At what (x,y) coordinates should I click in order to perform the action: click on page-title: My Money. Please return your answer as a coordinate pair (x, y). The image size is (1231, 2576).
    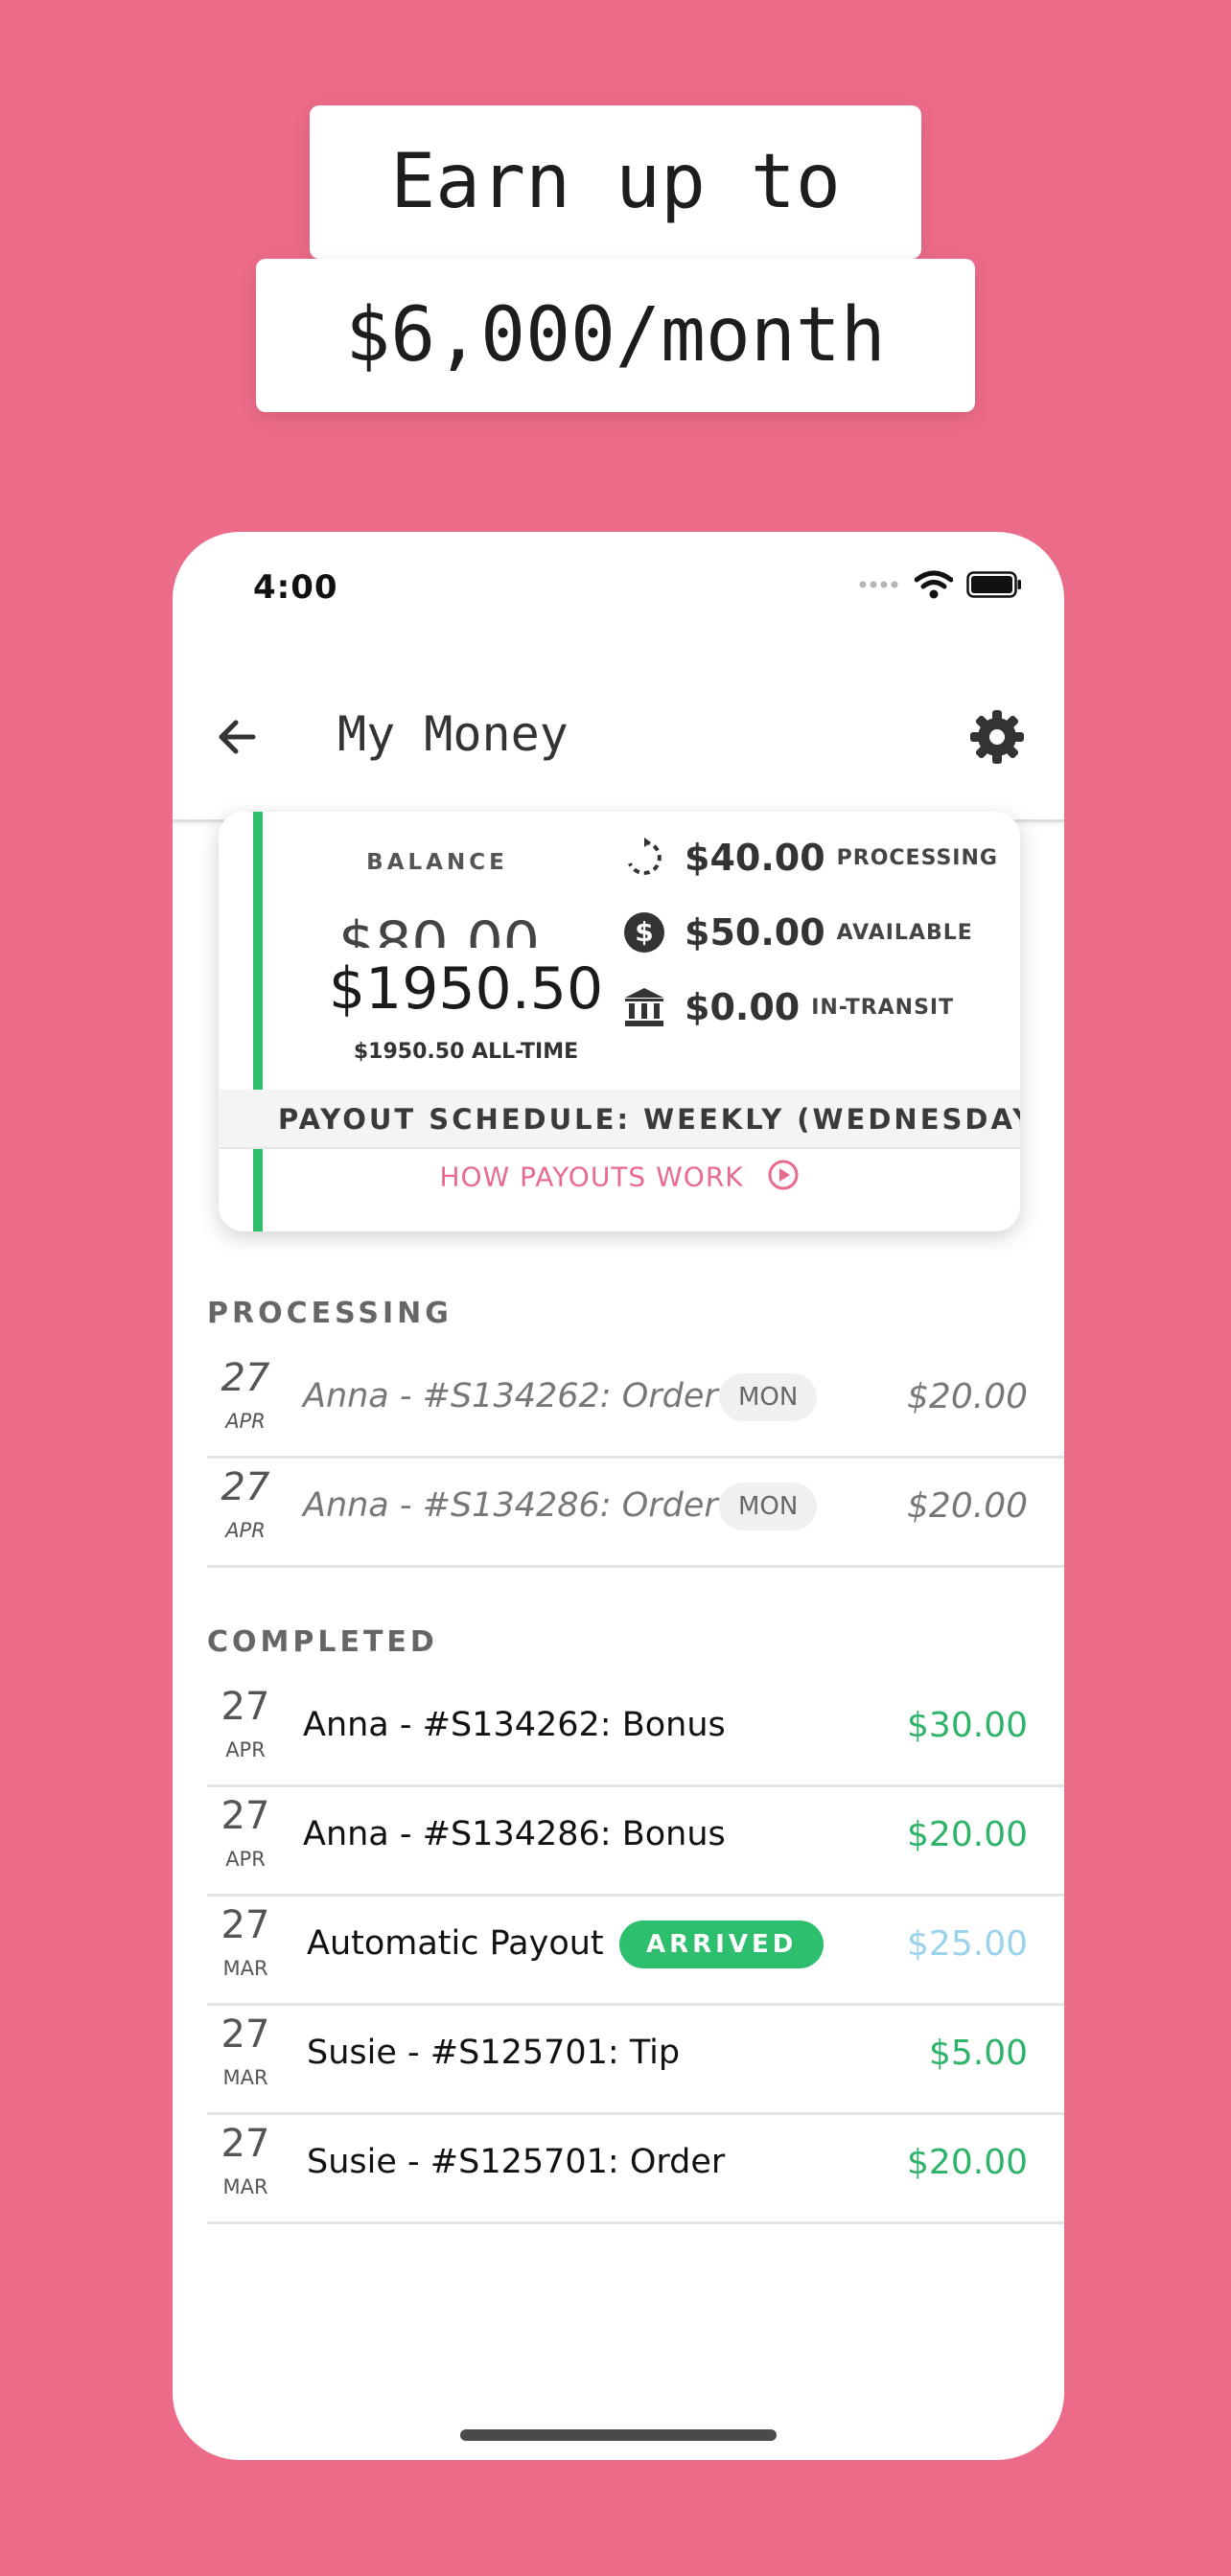
    Looking at the image, I should click on (453, 734).